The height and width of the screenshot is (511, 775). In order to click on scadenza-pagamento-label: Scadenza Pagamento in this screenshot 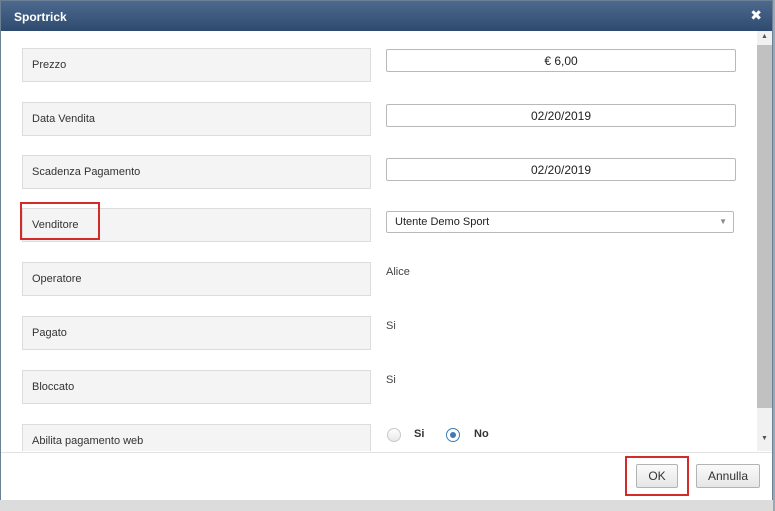, I will do `click(86, 172)`.